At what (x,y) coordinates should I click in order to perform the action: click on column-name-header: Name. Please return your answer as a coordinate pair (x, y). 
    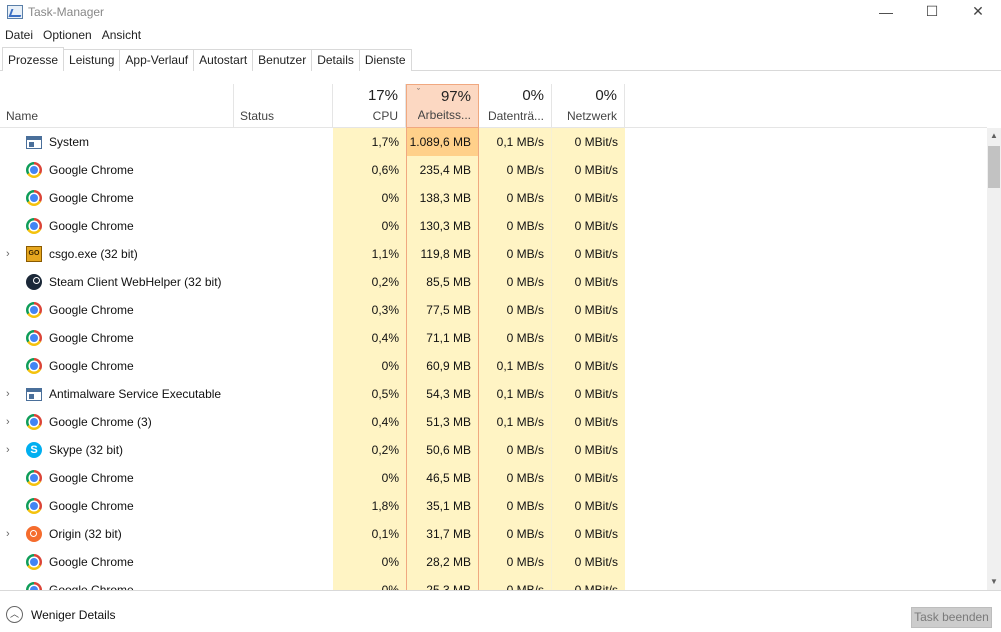
    Looking at the image, I should click on (116, 106).